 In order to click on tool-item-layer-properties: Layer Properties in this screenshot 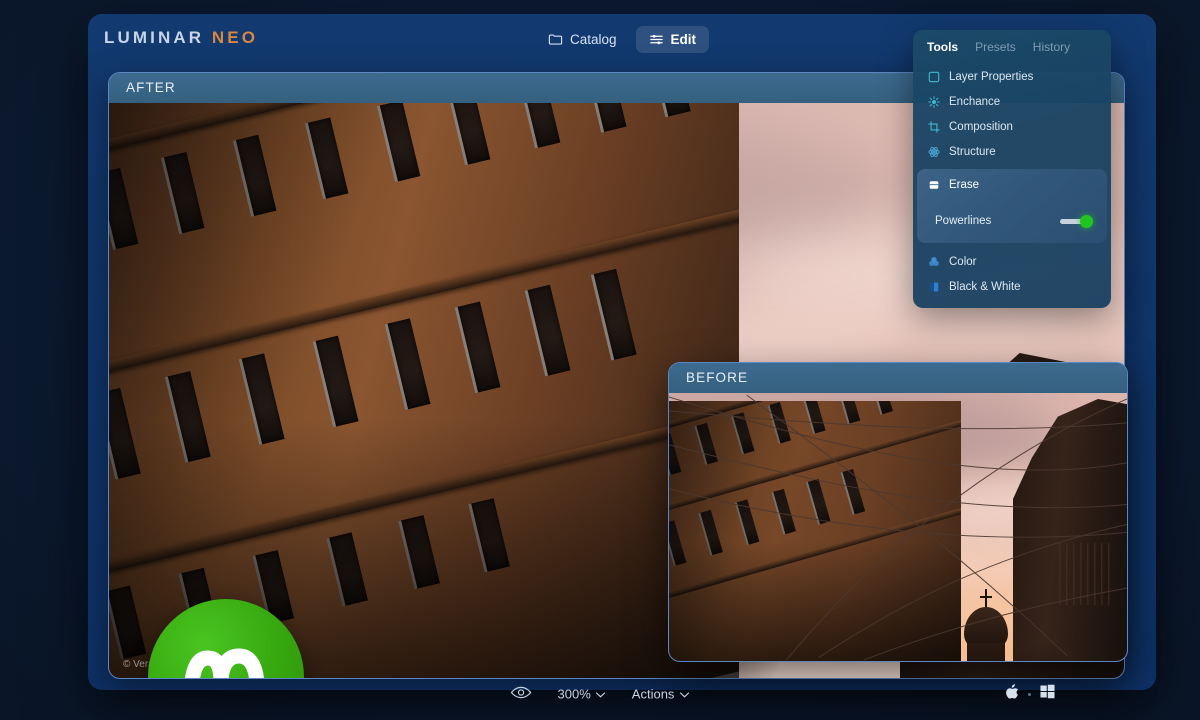, I will do `click(1012, 76)`.